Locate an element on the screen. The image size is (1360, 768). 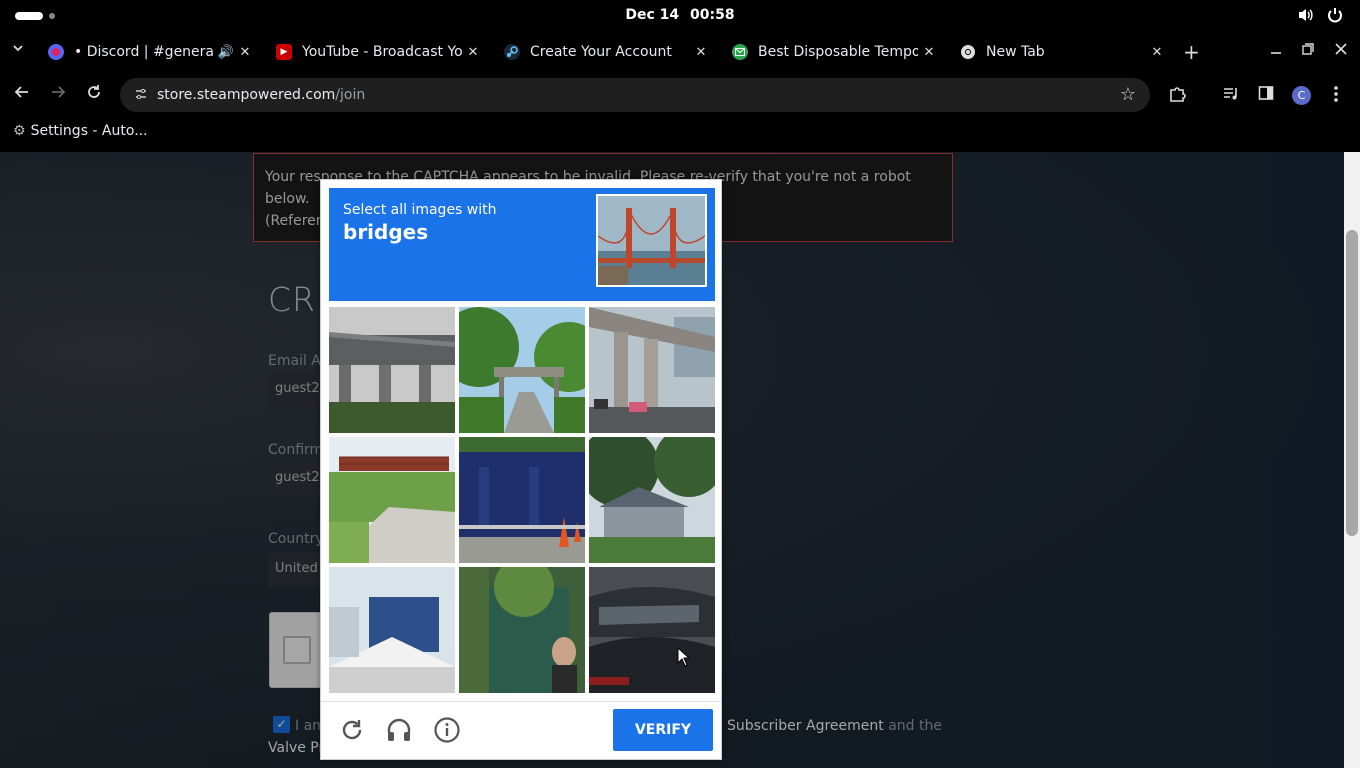
url-path: /join is located at coordinates (350, 95).